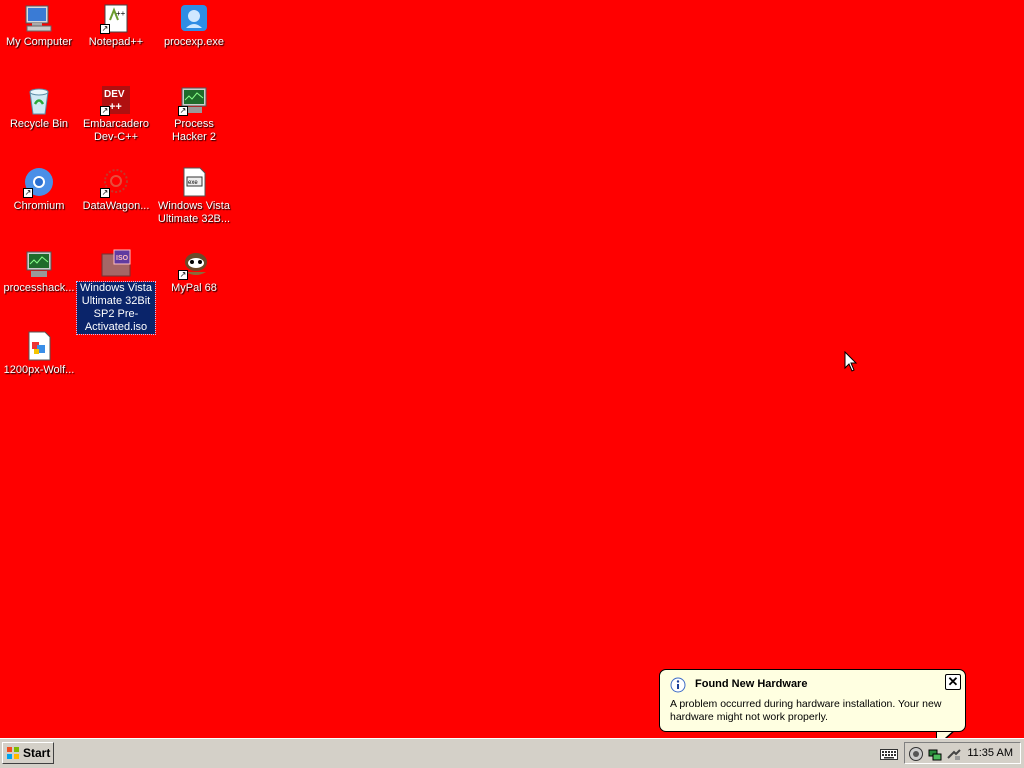 The image size is (1024, 768). I want to click on desktop-icon-process-hacker: ↗ Process Hacker 2, so click(194, 114).